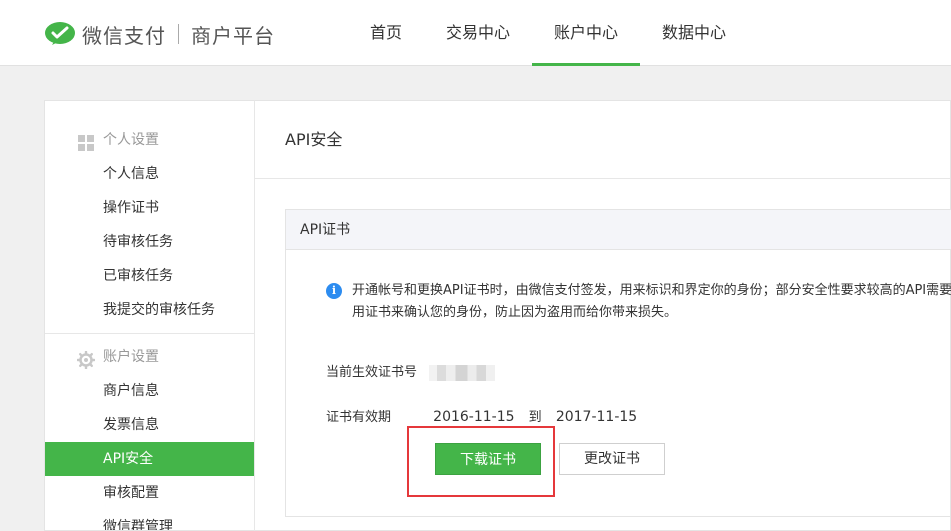 The width and height of the screenshot is (951, 531). I want to click on sidebar-item-merchant-info: 商户信息, so click(149, 391).